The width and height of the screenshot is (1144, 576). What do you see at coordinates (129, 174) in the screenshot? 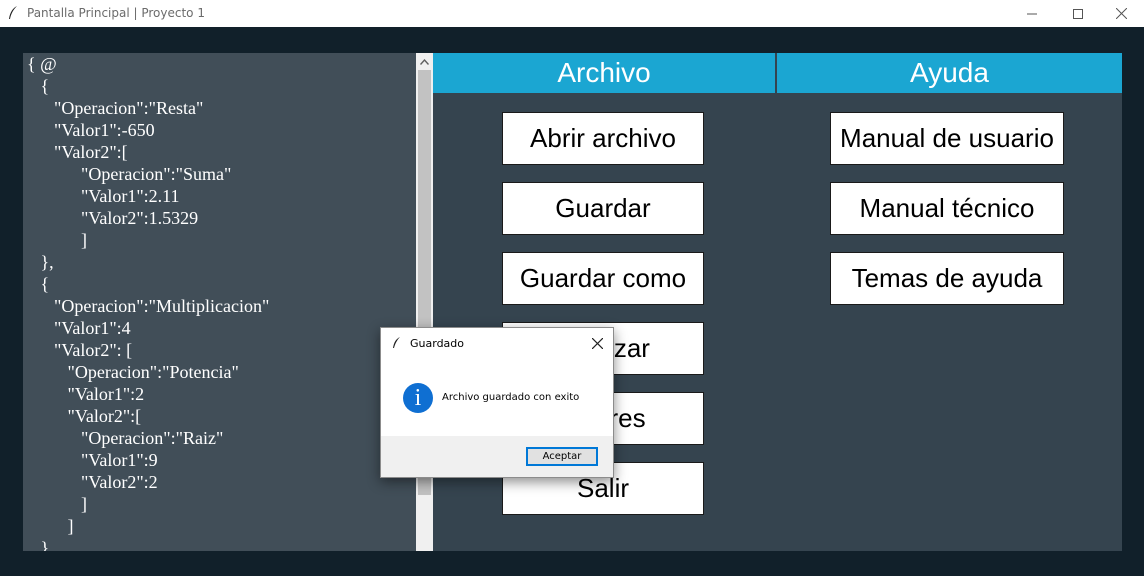
I see `editor-line: "Operacion":"Suma"` at bounding box center [129, 174].